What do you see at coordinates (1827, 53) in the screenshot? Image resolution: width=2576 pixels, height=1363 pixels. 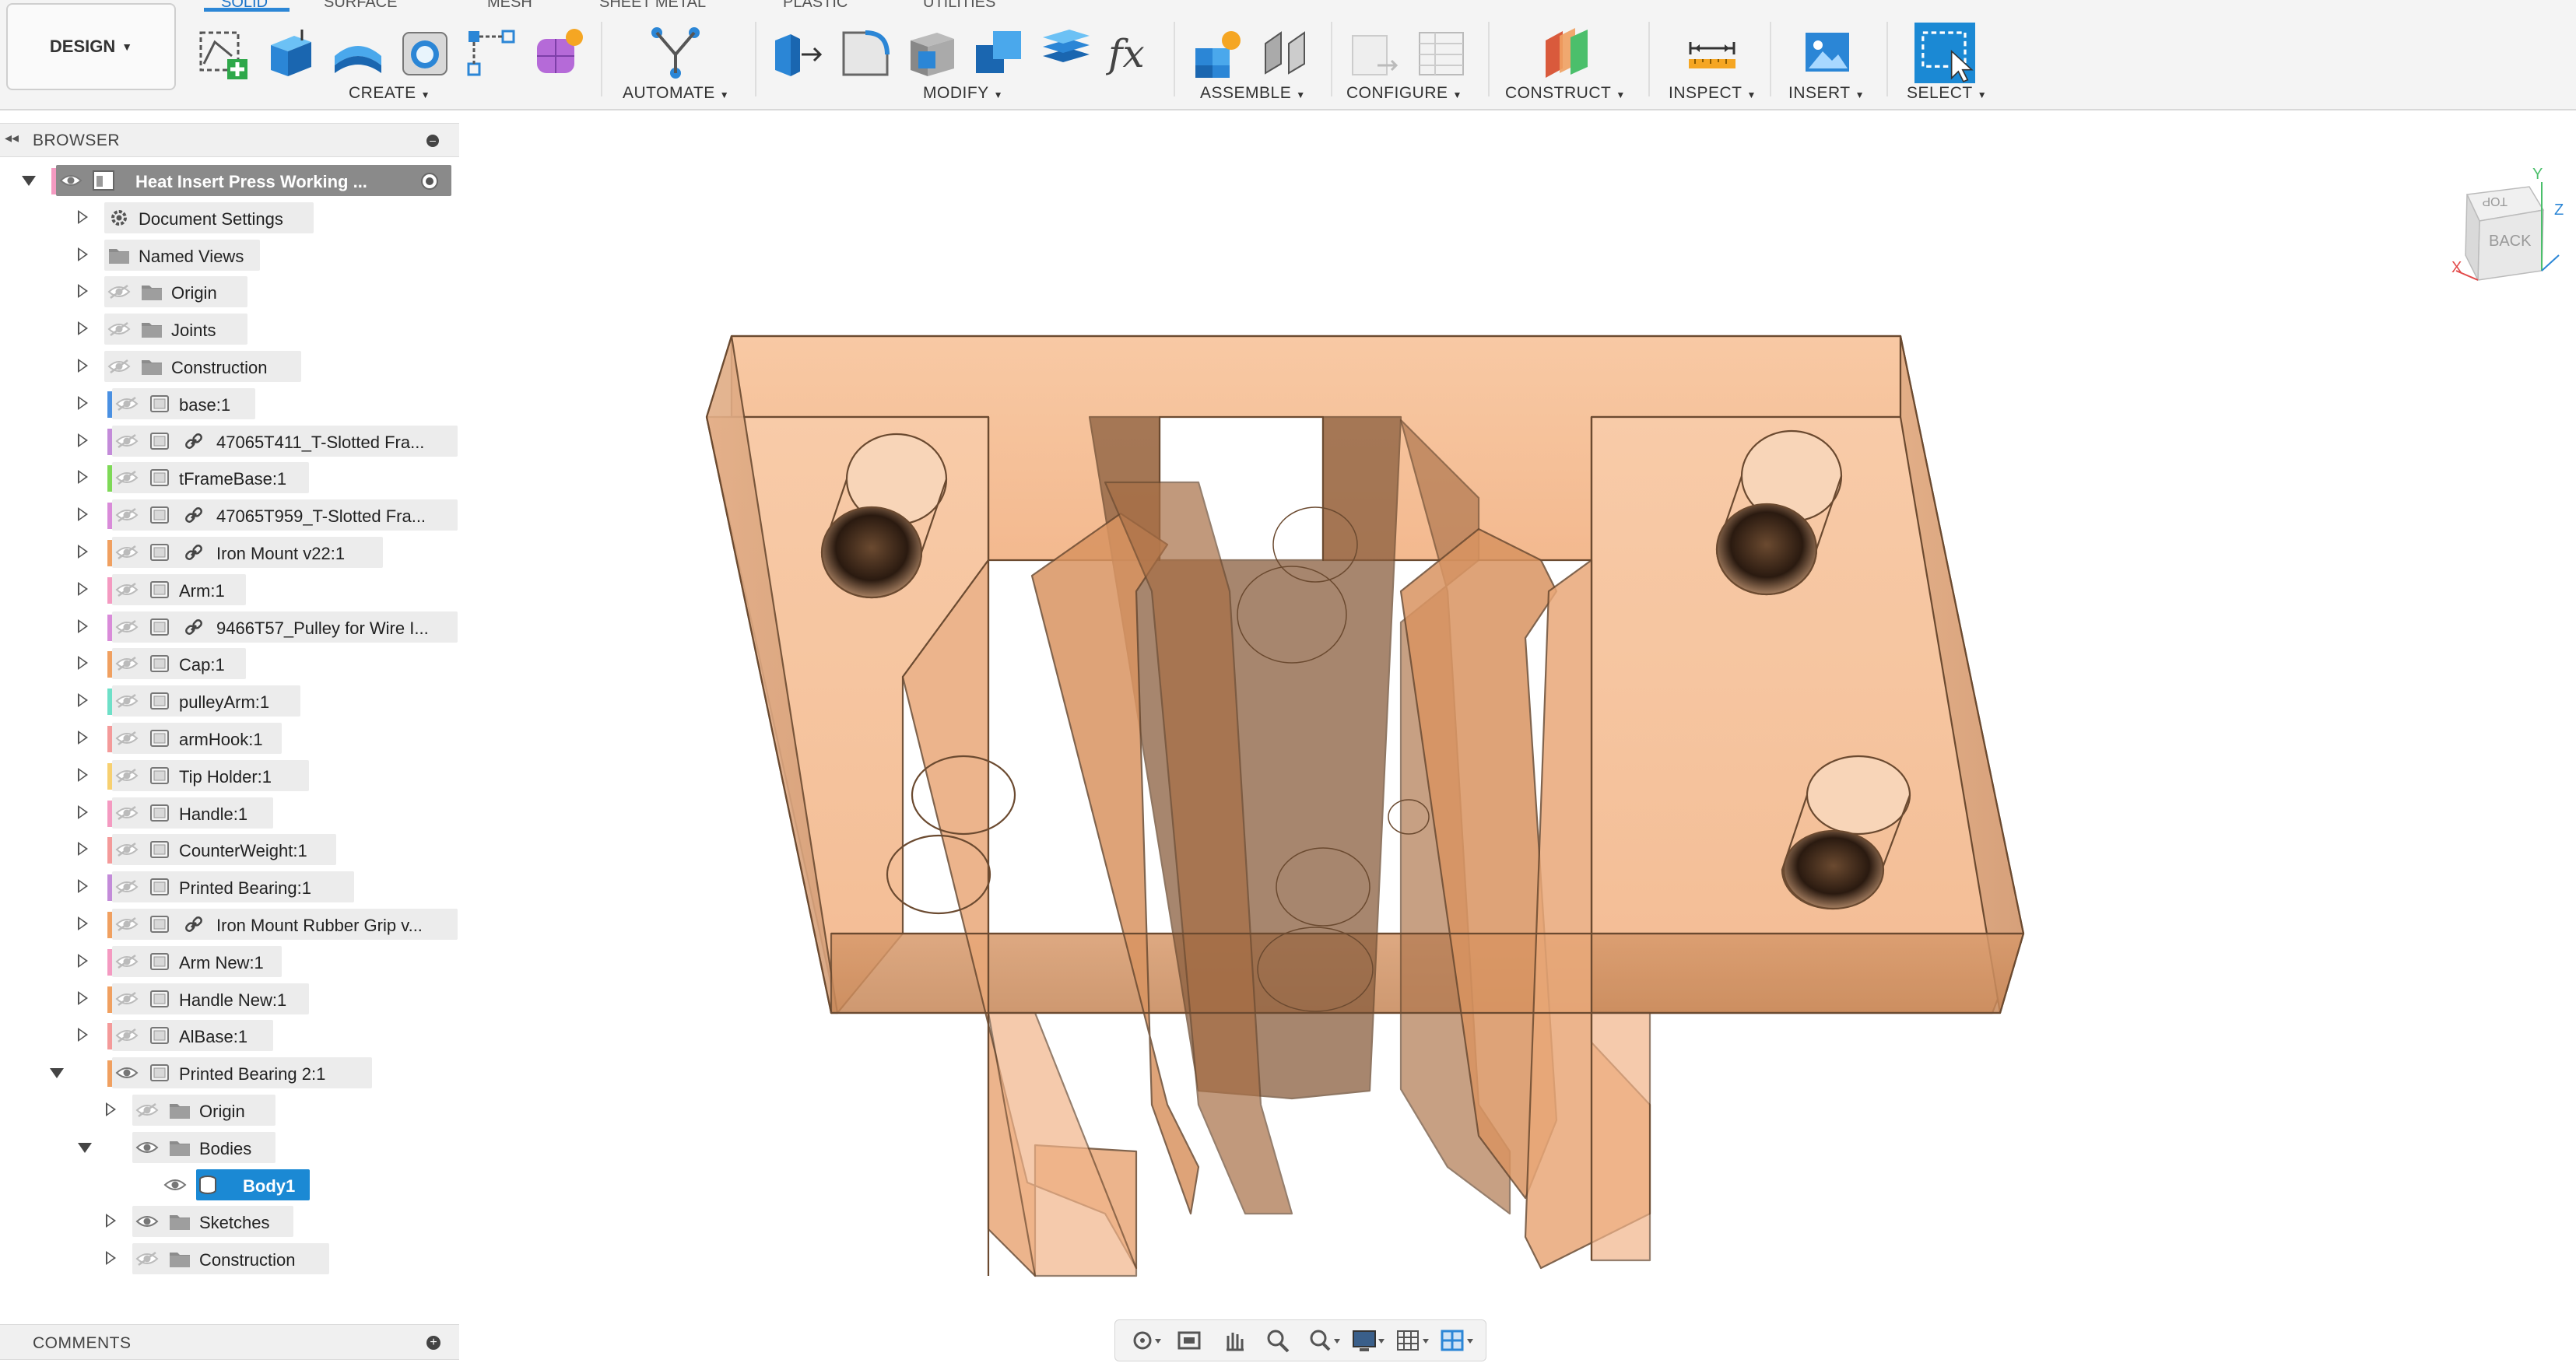 I see `image-icon` at bounding box center [1827, 53].